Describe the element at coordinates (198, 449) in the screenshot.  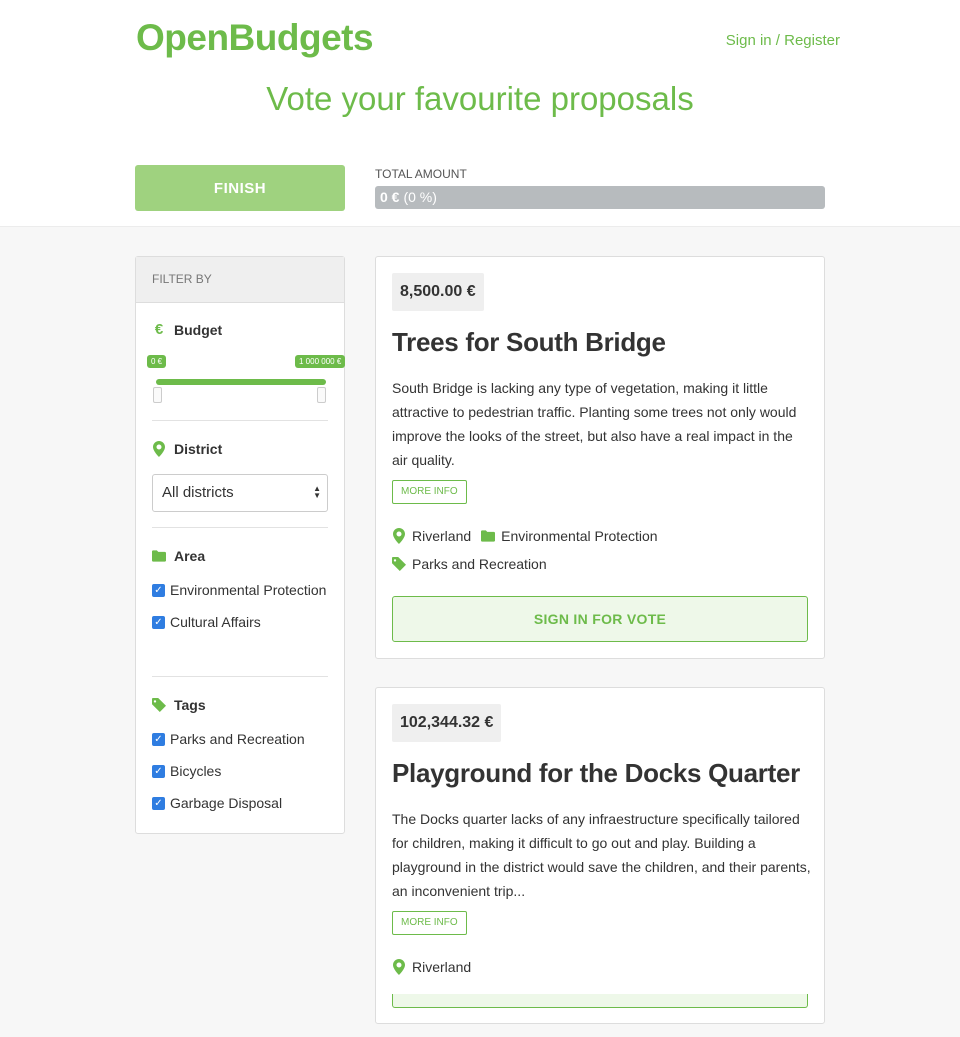
I see `district-label: District` at that location.